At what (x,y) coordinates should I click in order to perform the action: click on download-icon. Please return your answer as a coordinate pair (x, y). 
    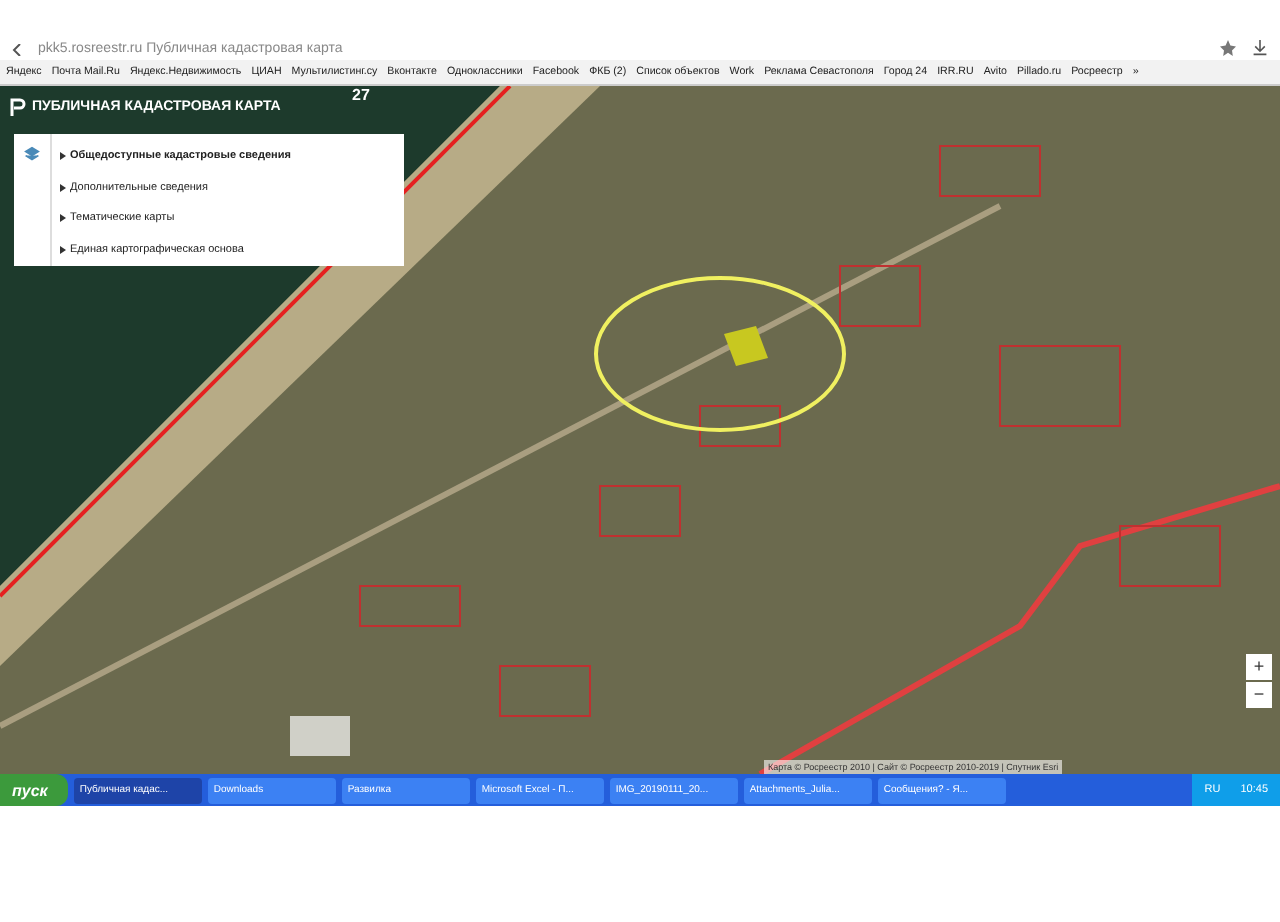
    Looking at the image, I should click on (1260, 48).